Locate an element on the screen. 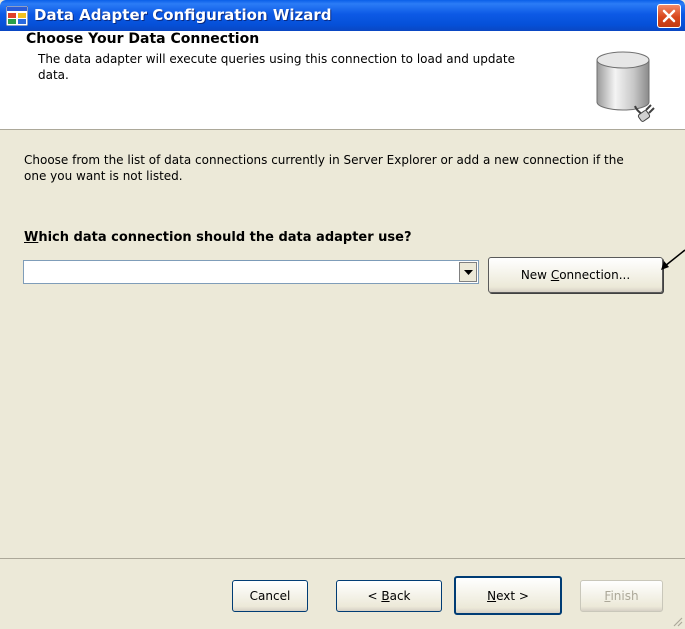  footer-divider is located at coordinates (342, 558).